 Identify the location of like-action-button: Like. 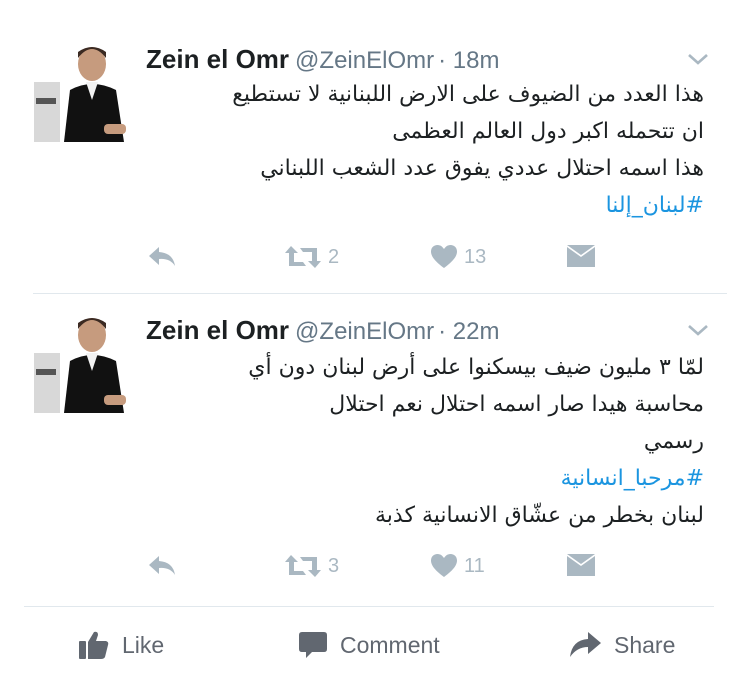
(121, 645).